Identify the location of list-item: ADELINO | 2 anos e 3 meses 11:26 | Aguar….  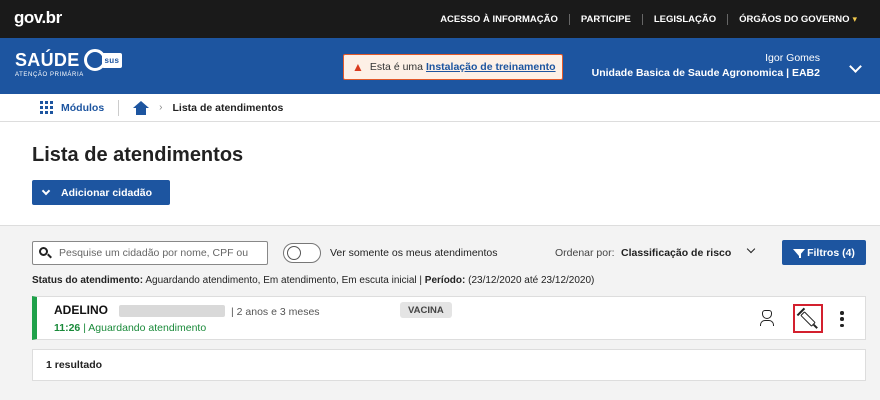
(449, 318).